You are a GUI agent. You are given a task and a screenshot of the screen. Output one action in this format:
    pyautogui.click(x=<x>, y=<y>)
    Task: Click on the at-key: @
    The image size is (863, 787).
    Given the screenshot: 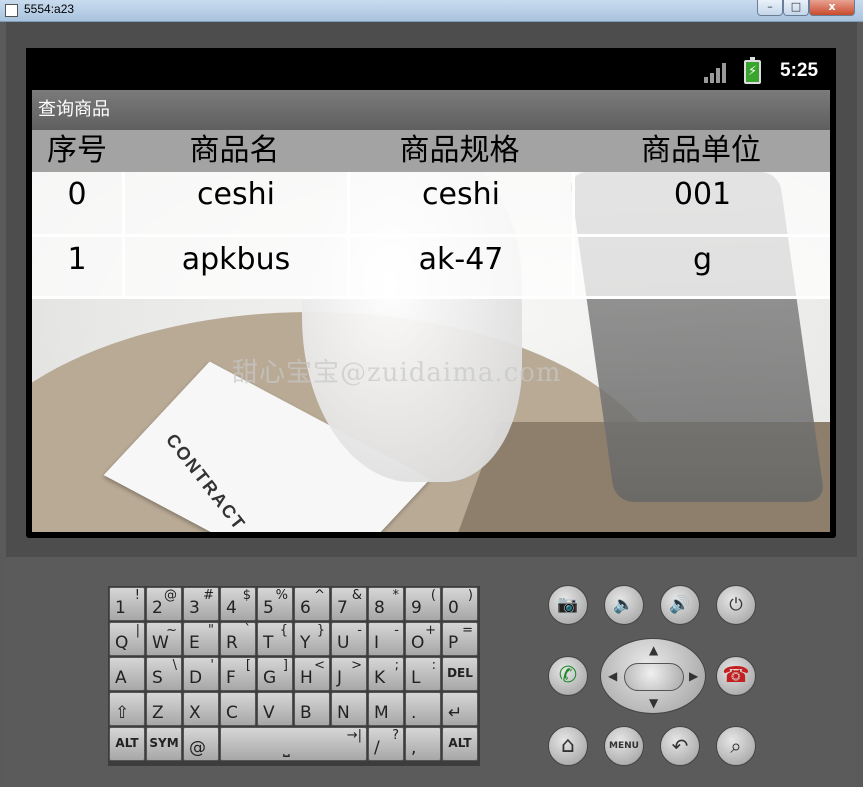 What is the action you would take?
    pyautogui.click(x=201, y=744)
    